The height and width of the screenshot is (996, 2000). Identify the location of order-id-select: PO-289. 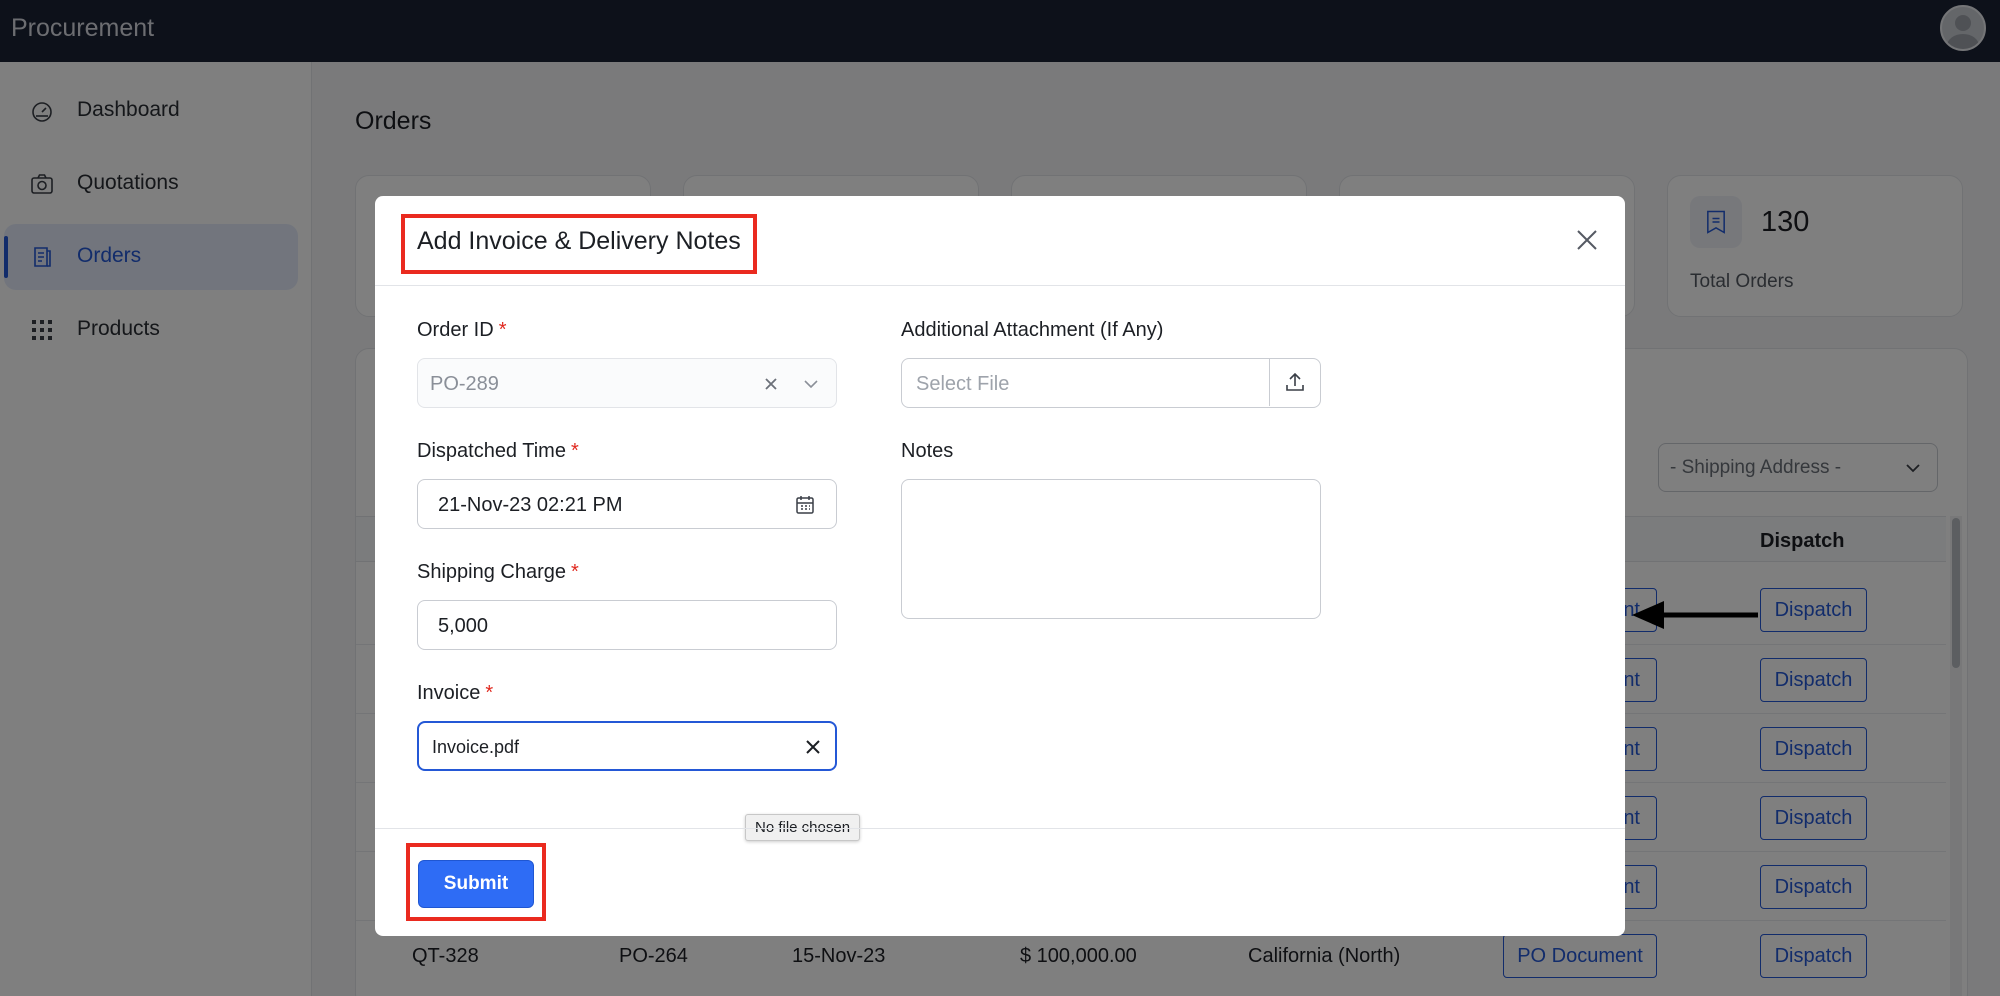
(627, 383).